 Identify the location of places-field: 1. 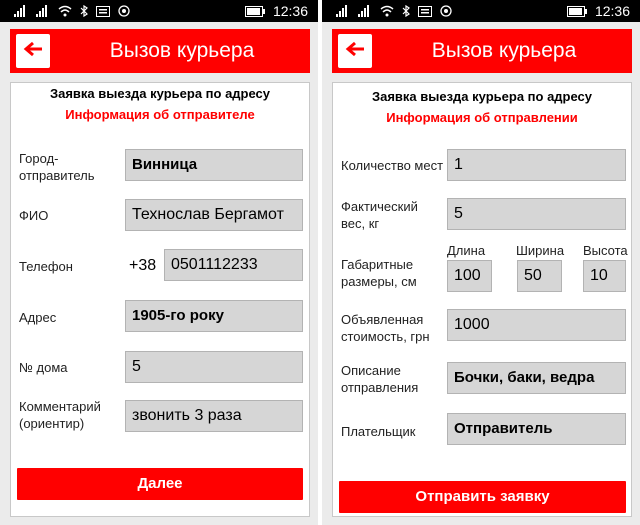
(536, 165).